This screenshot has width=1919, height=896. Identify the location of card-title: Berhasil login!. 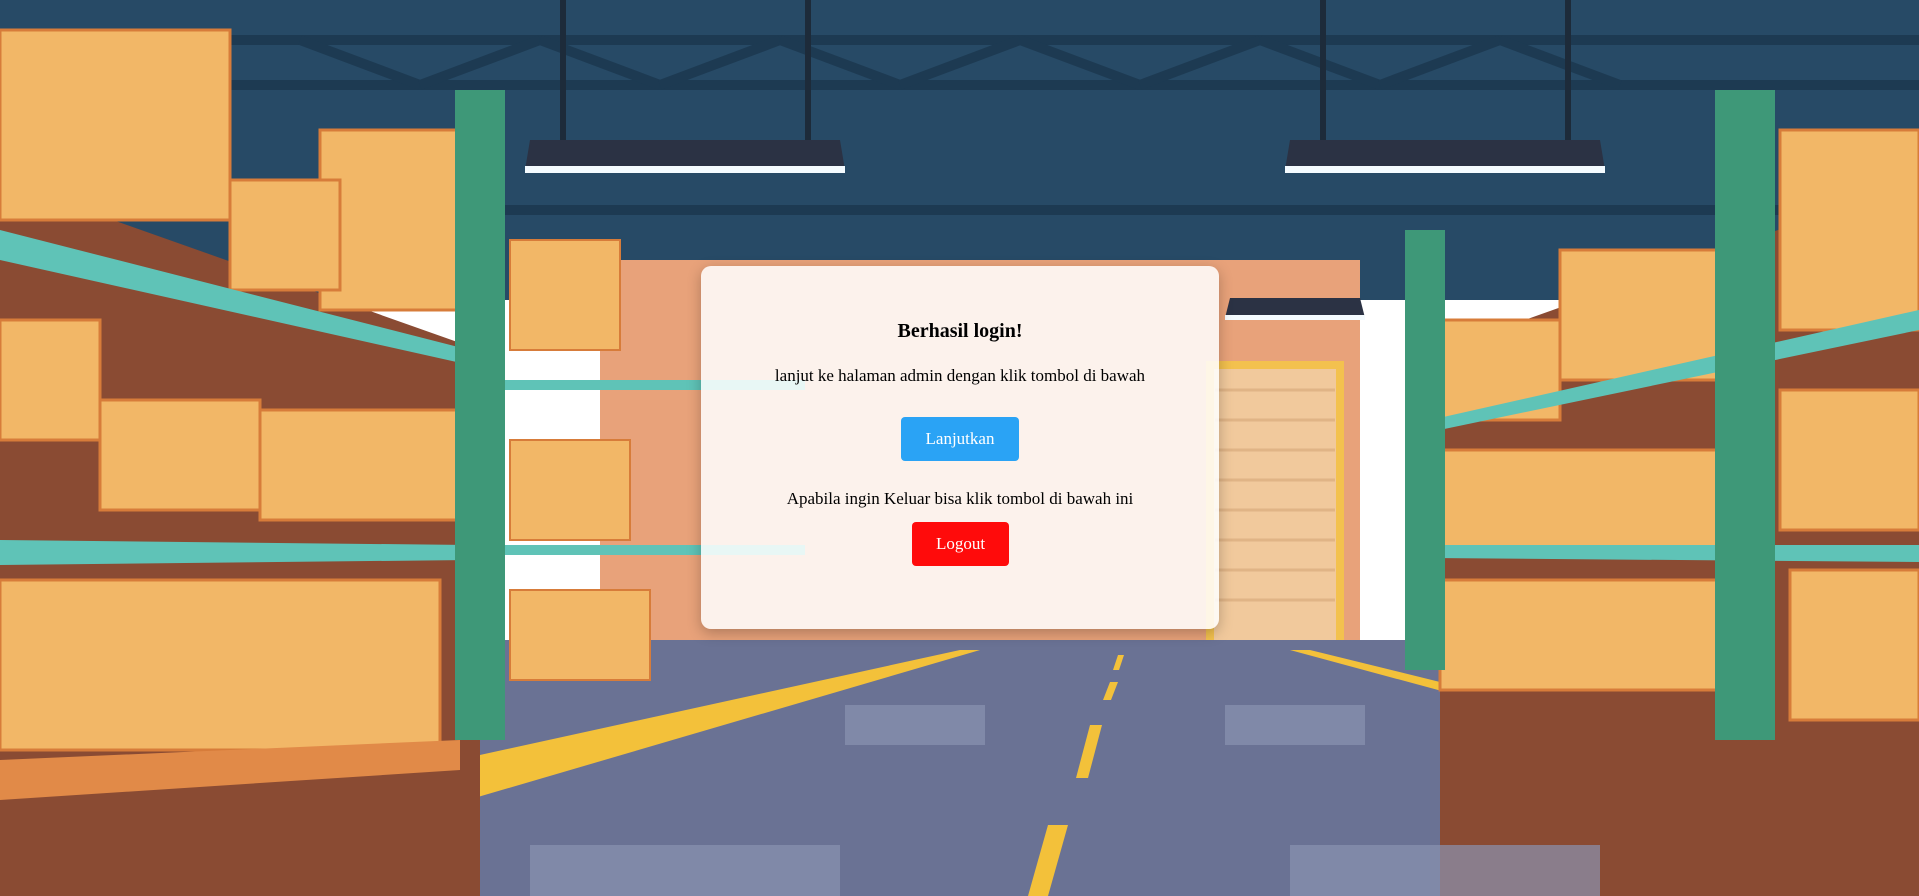
(960, 331).